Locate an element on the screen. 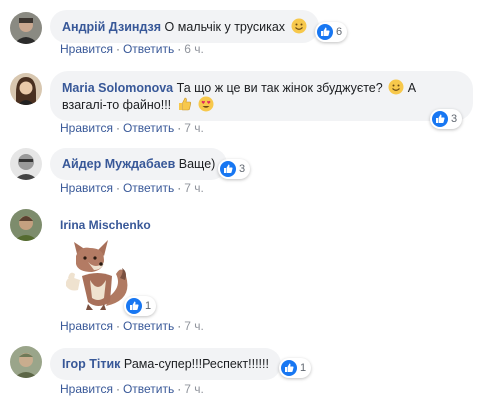  comment-author: Андрій Дзиндзя is located at coordinates (111, 27).